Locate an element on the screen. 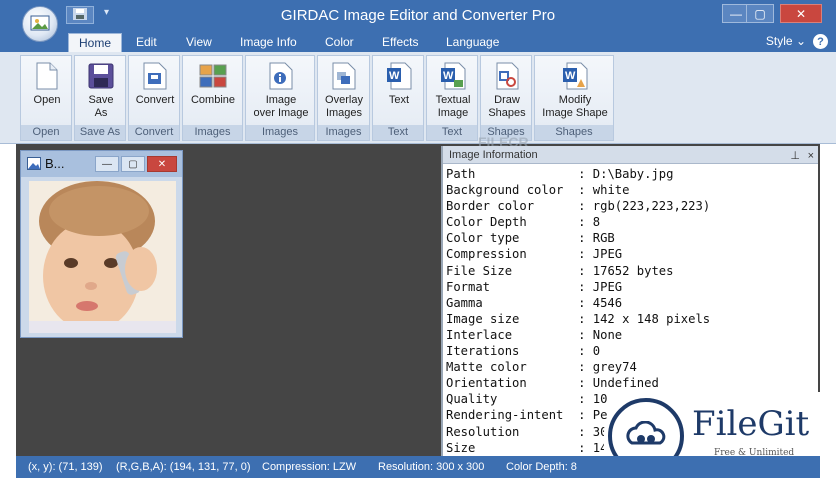 The height and width of the screenshot is (484, 836). overlay-images-button: Overlay Images is located at coordinates (344, 91).